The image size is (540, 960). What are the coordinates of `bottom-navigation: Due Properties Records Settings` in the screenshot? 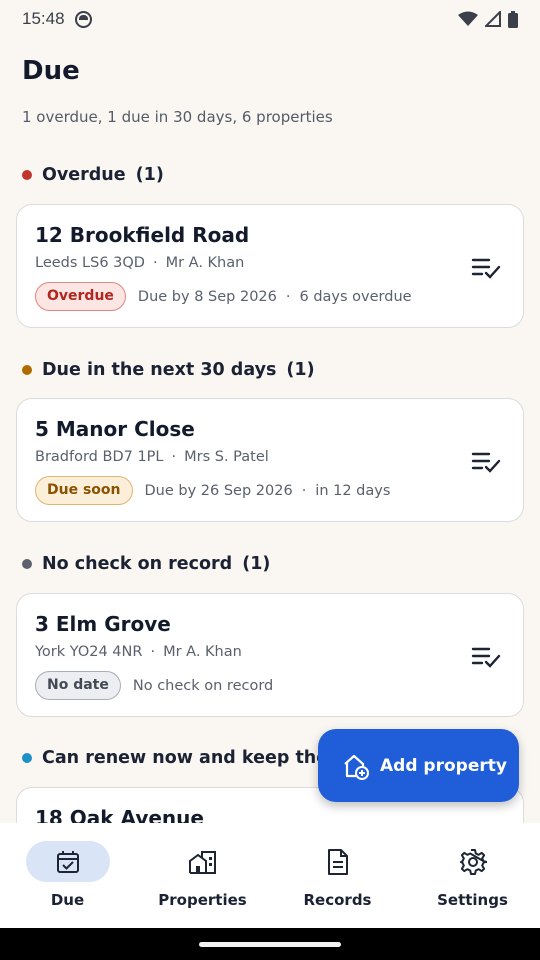 It's located at (270, 875).